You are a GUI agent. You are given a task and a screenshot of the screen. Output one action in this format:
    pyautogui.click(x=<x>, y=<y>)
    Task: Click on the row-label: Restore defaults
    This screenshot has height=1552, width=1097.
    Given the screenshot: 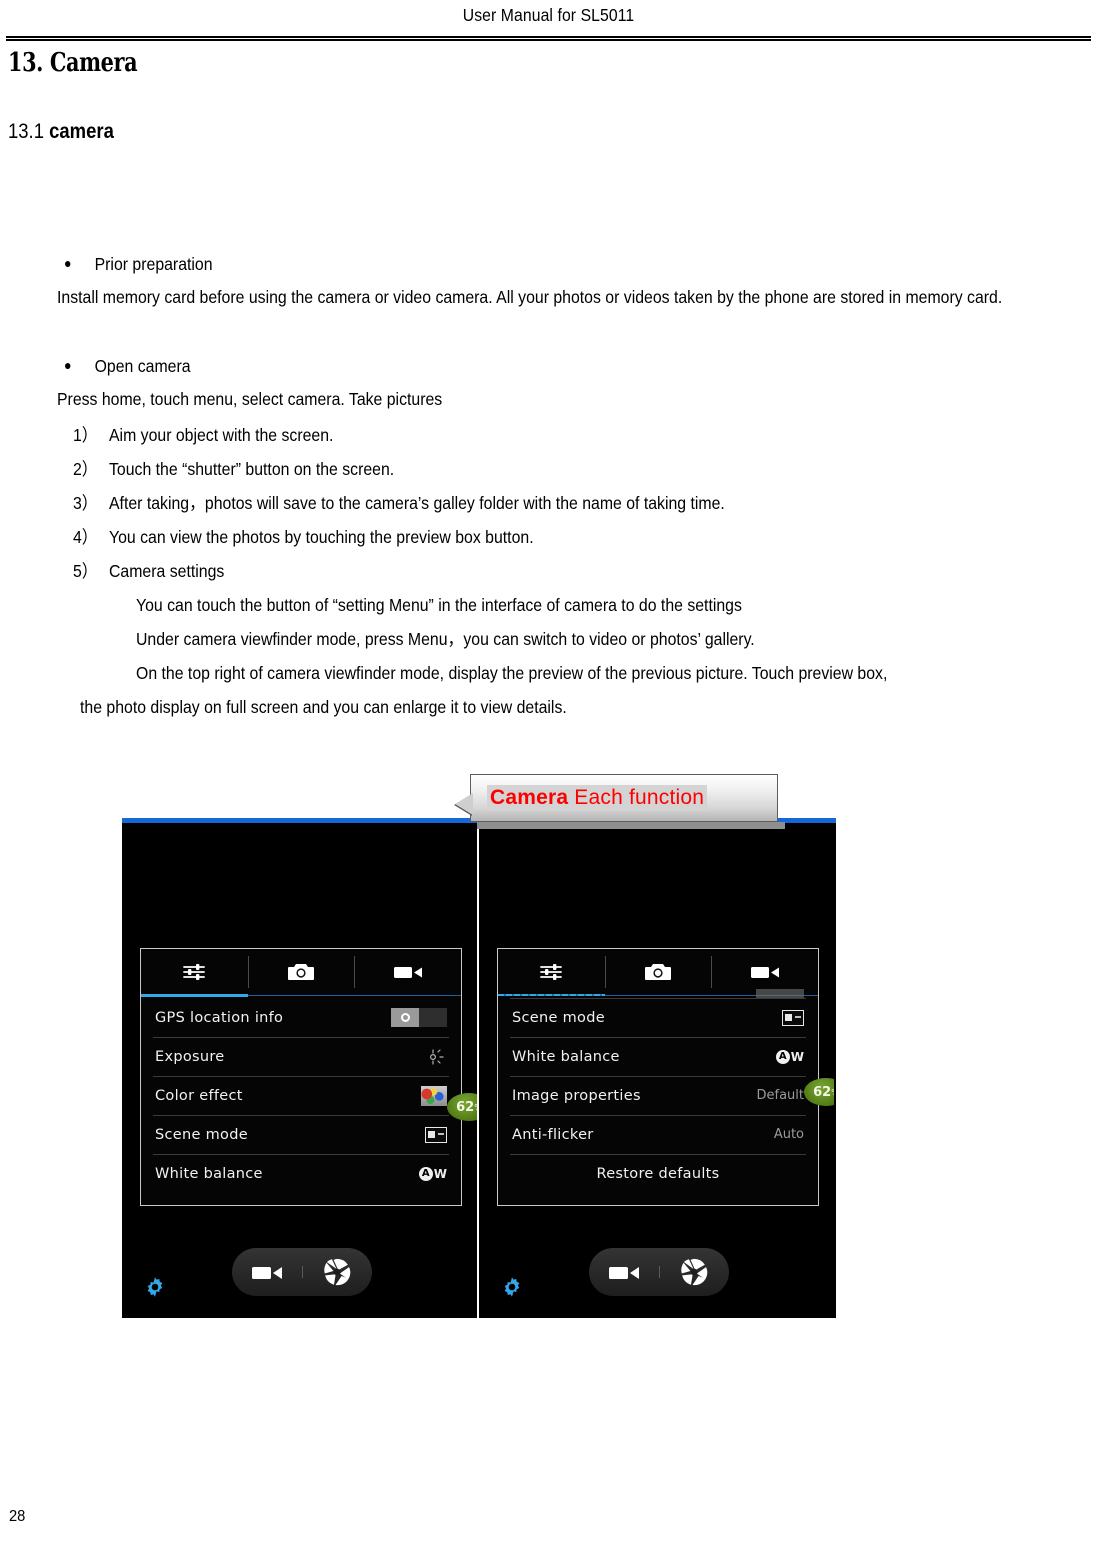 What is the action you would take?
    pyautogui.click(x=658, y=1173)
    